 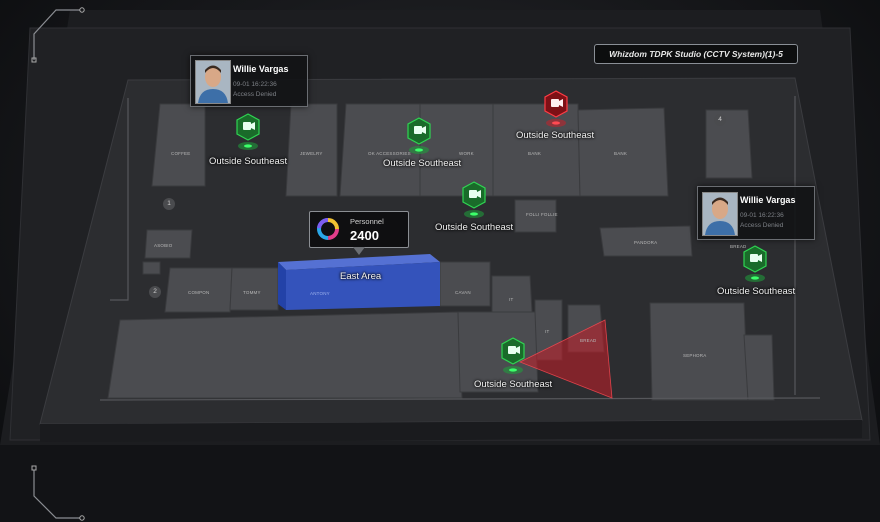 What do you see at coordinates (695, 355) in the screenshot?
I see `shop-label-sephora: SEPHORA` at bounding box center [695, 355].